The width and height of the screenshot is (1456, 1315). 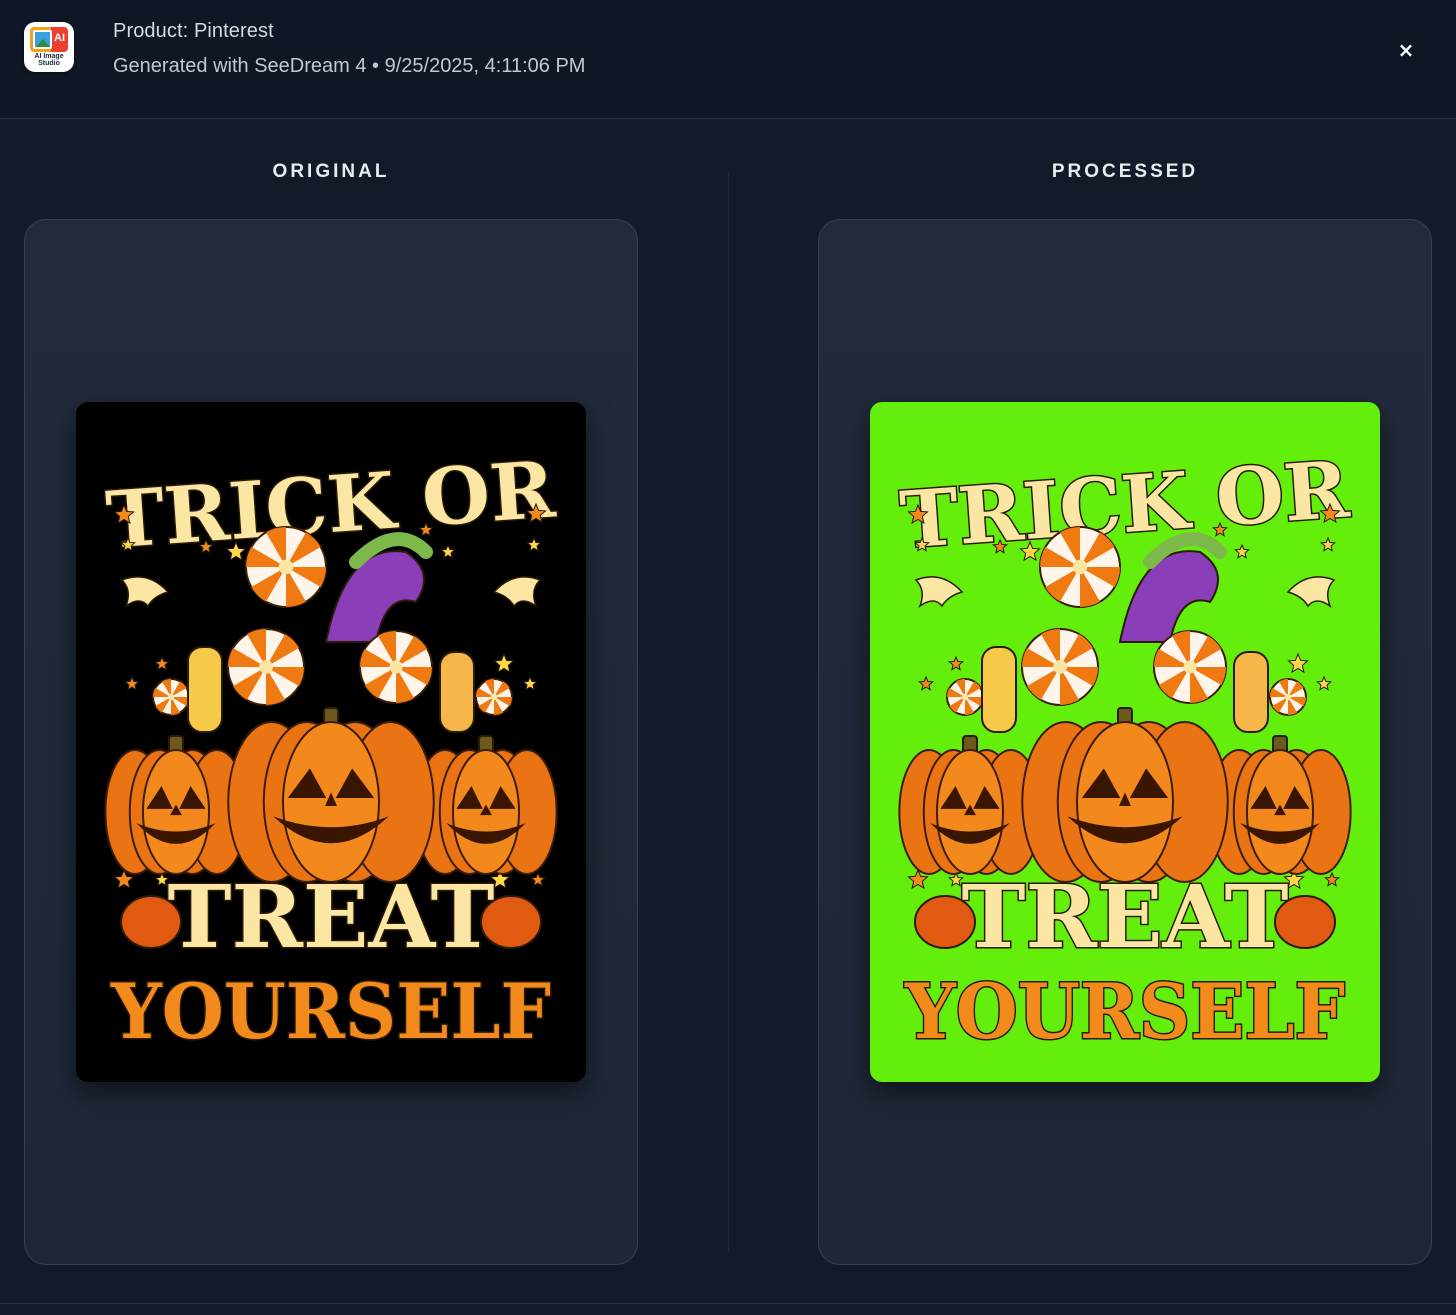 I want to click on image-icon: AI, so click(x=49, y=39).